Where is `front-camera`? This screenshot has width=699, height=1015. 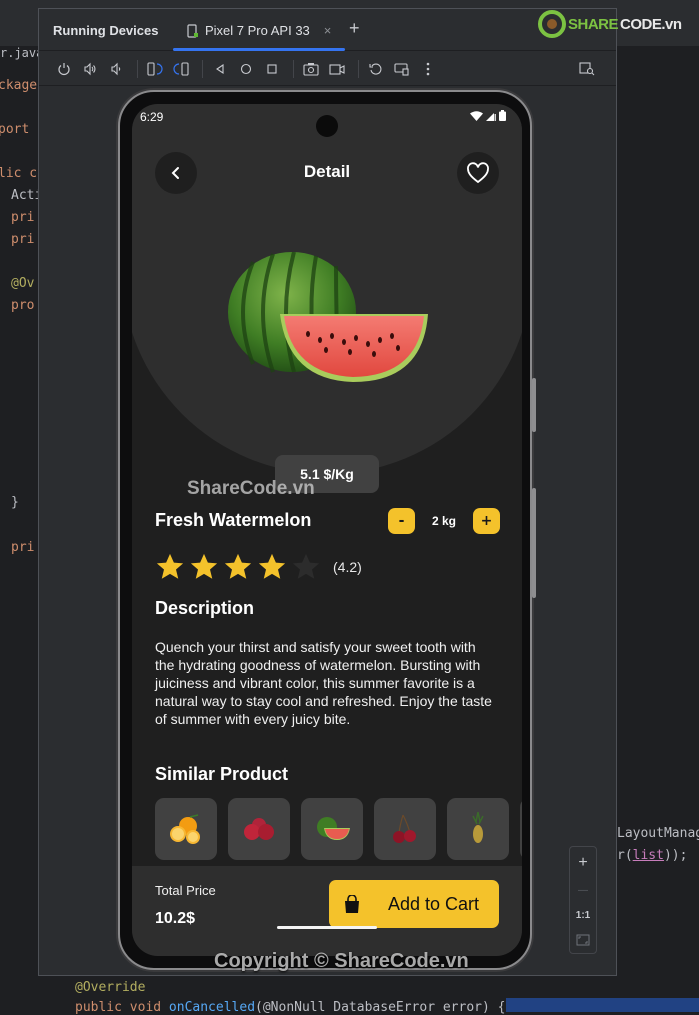
front-camera is located at coordinates (327, 126).